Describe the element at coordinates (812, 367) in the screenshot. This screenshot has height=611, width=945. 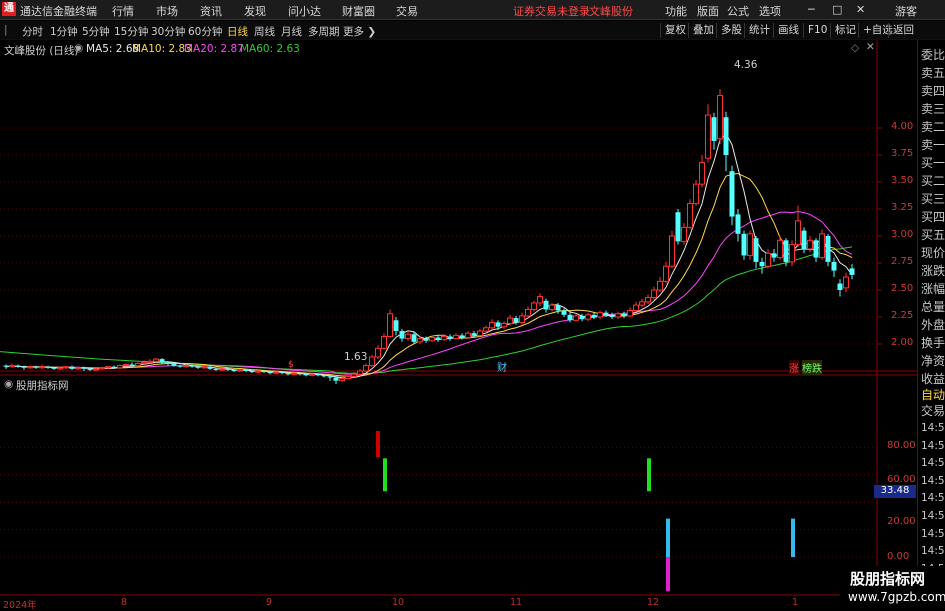
I see `event-marker-list: 榜跌` at that location.